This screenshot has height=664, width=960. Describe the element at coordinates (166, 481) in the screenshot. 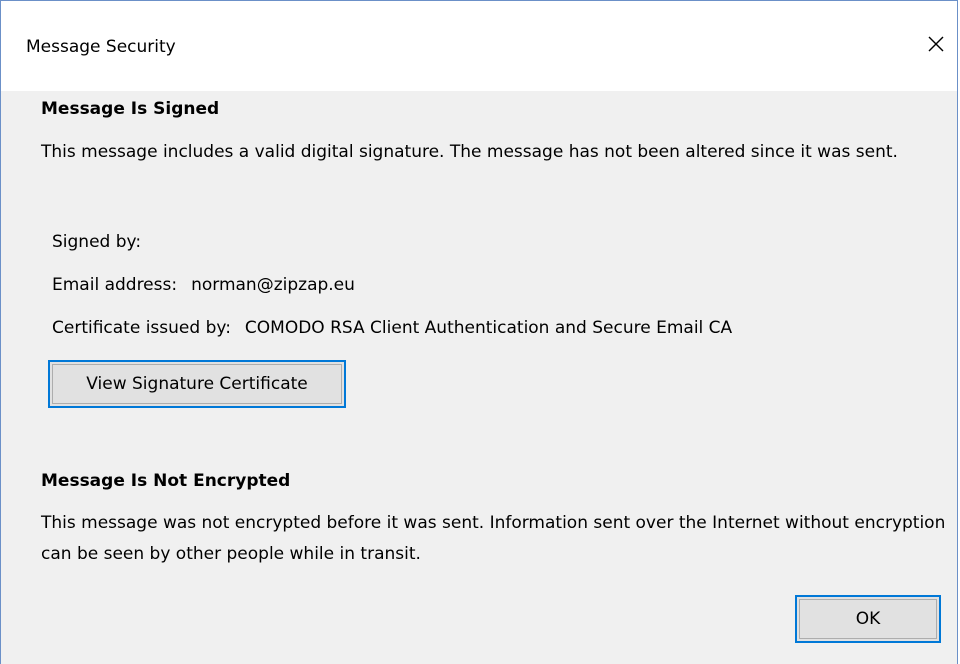

I see `encryption-heading: Message Is Not Encrypted` at that location.